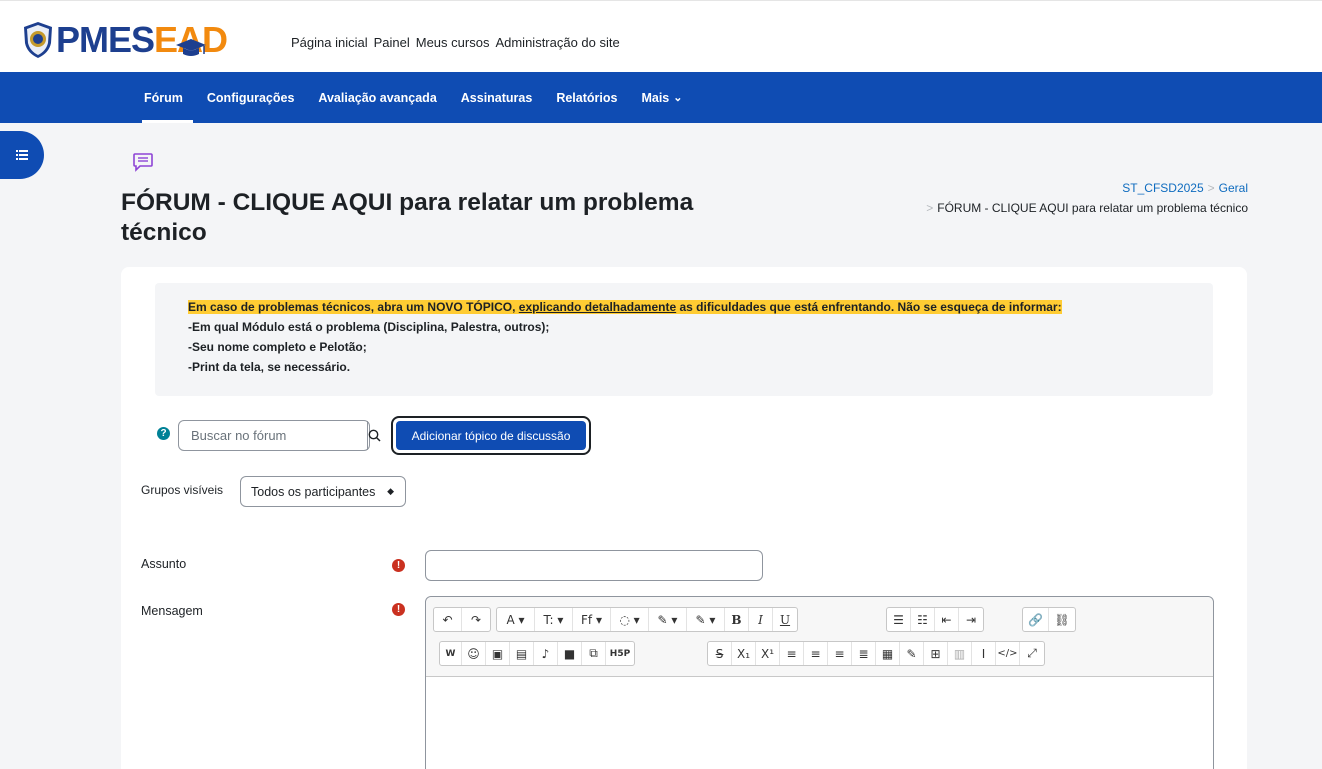 The image size is (1322, 769). I want to click on image-button: ▣, so click(498, 653).